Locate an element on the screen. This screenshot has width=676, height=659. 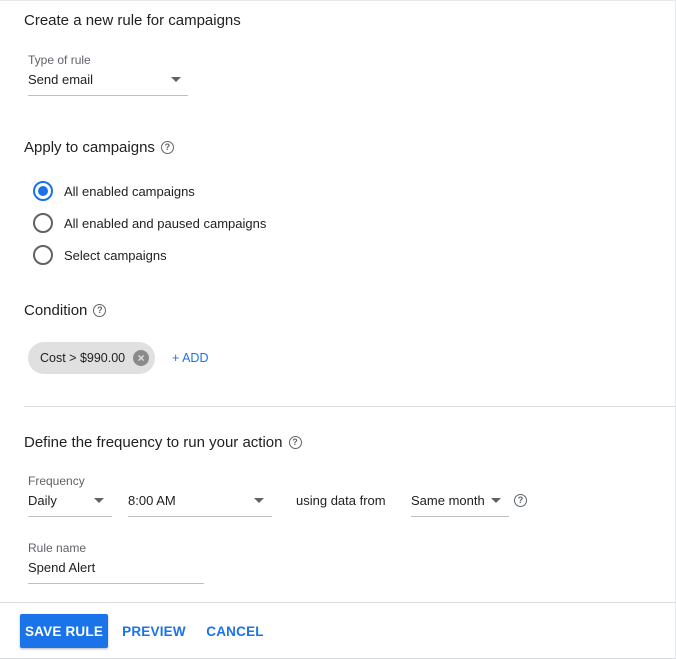
rule-name-label: Rule name is located at coordinates (57, 548).